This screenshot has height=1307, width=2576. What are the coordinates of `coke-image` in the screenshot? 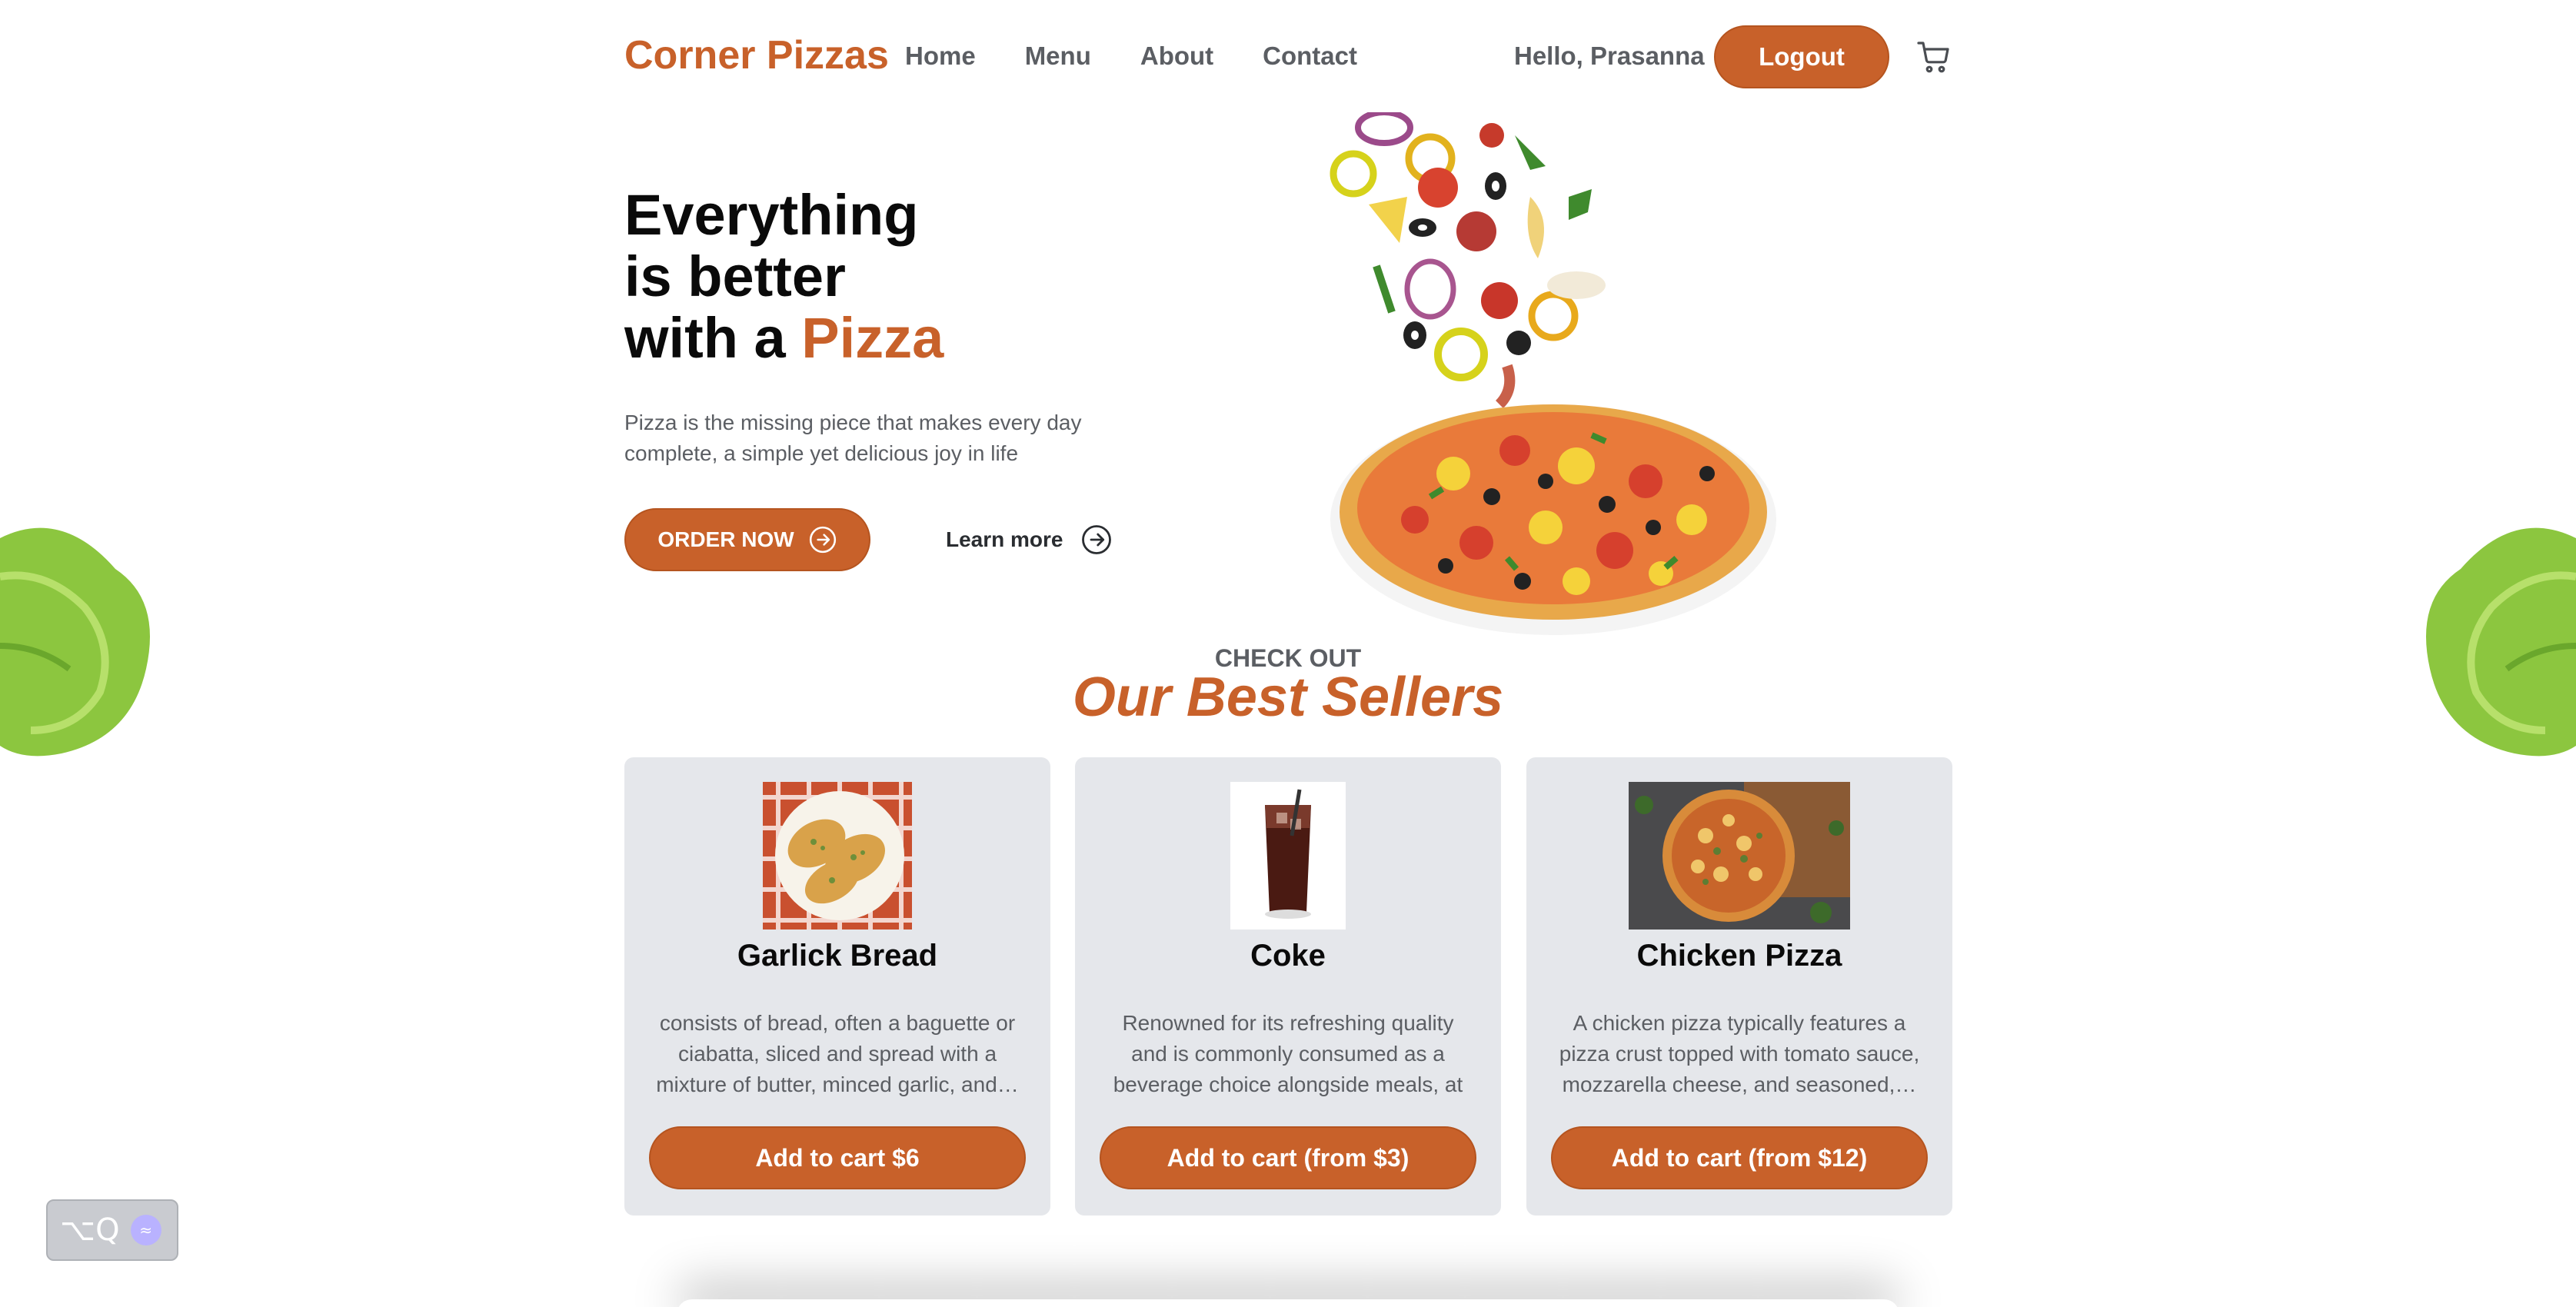 It's located at (1288, 856).